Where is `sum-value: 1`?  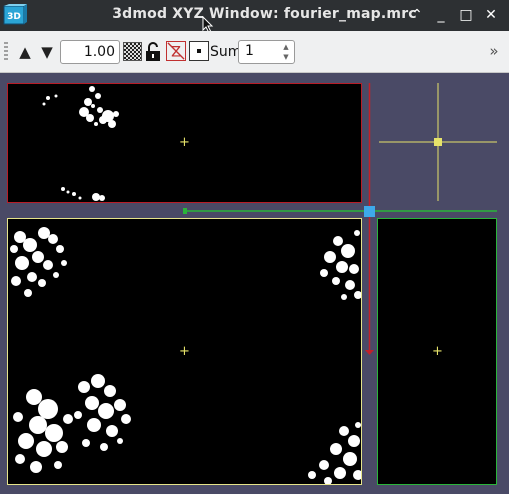 sum-value: 1 is located at coordinates (249, 51).